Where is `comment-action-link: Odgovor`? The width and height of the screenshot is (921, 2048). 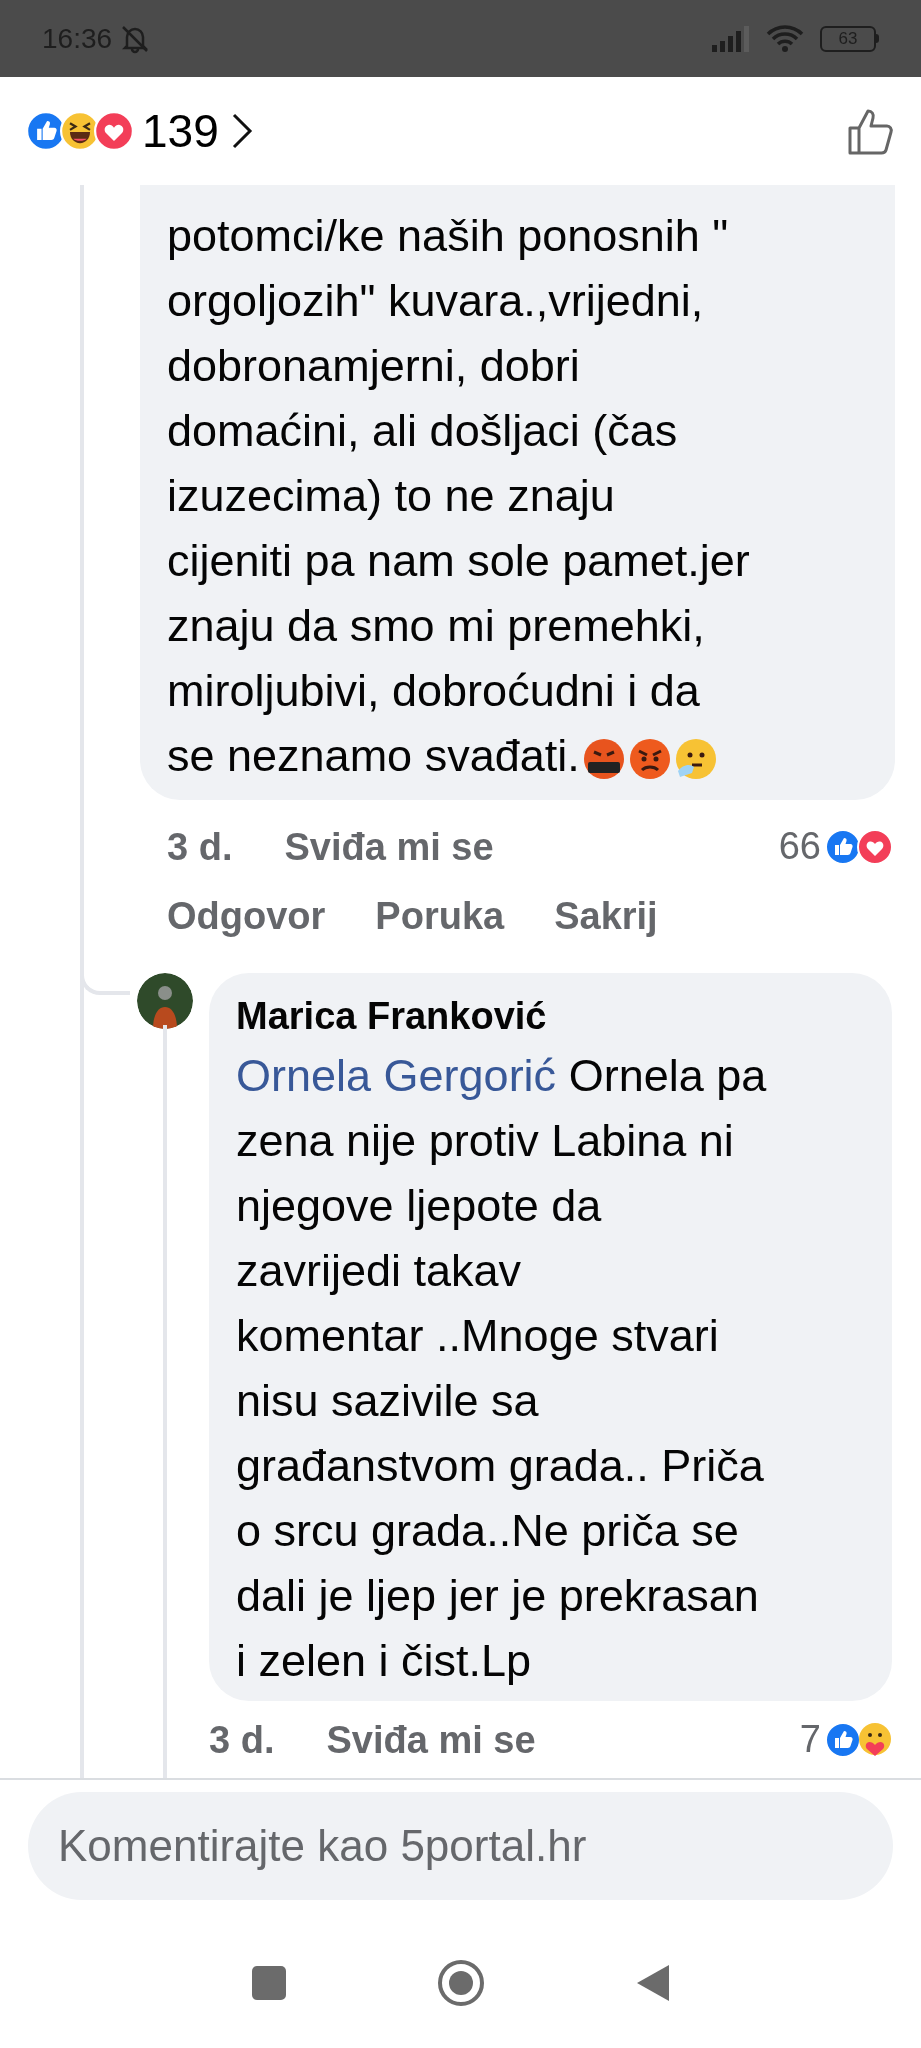 comment-action-link: Odgovor is located at coordinates (246, 916).